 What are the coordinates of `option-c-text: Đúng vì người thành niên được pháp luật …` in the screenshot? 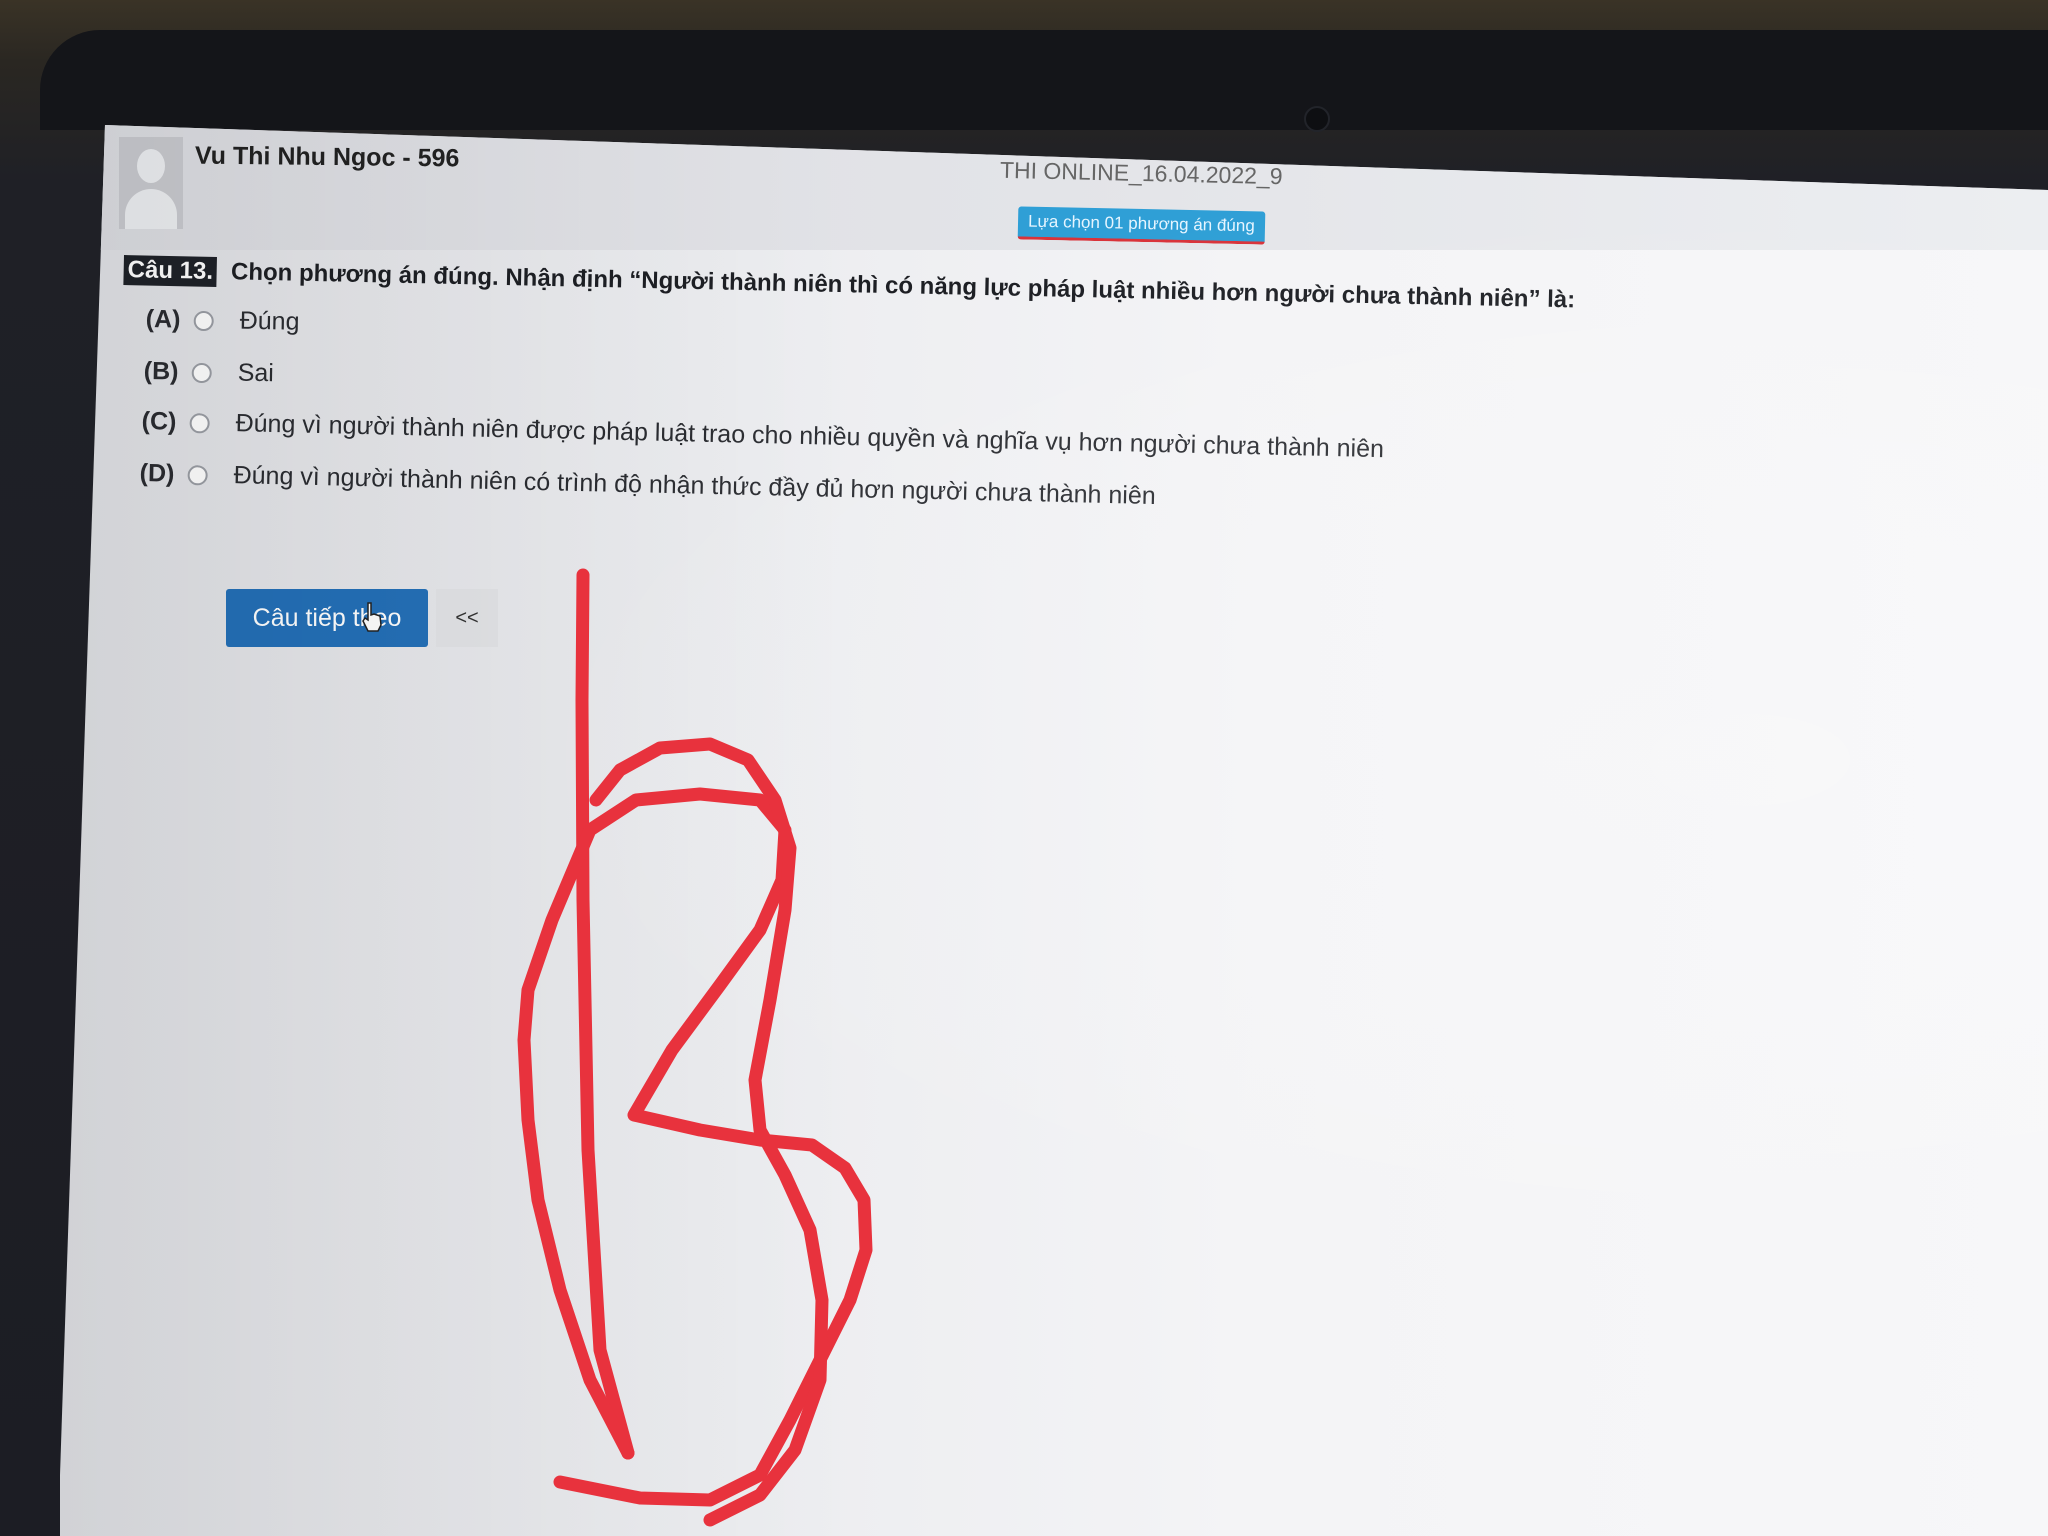 It's located at (810, 436).